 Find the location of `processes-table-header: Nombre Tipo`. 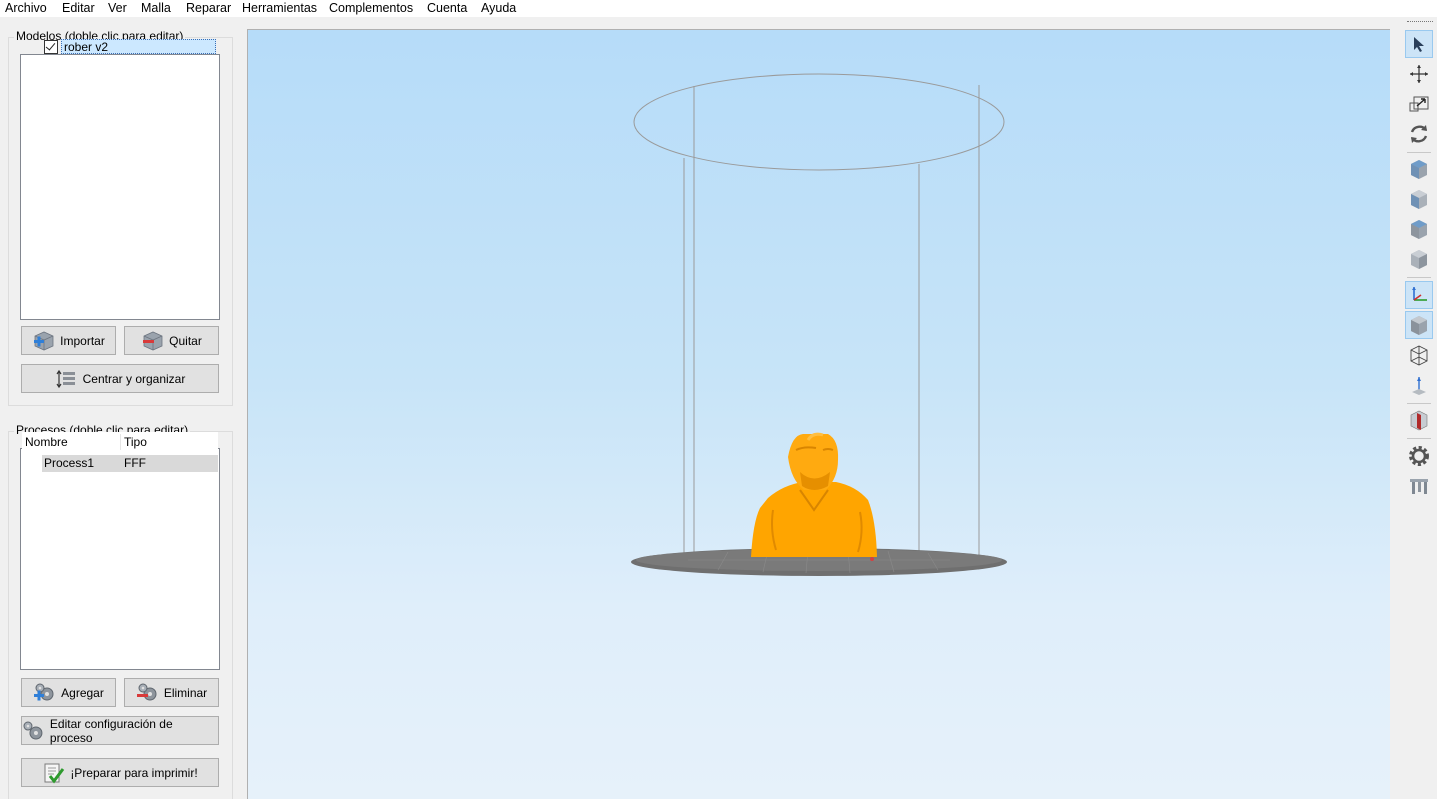

processes-table-header: Nombre Tipo is located at coordinates (120, 442).